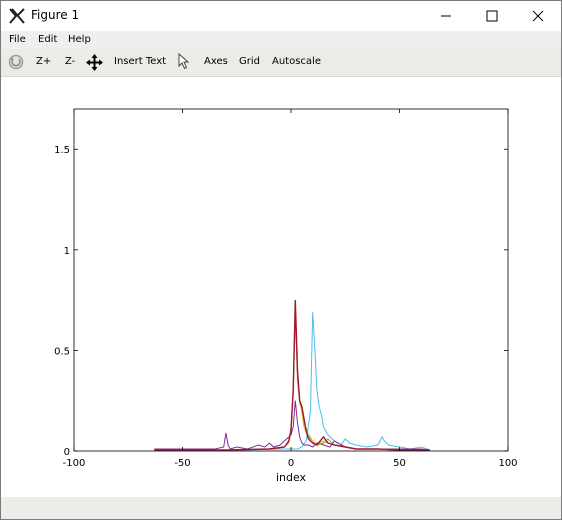  What do you see at coordinates (79, 39) in the screenshot?
I see `menu-help: Help` at bounding box center [79, 39].